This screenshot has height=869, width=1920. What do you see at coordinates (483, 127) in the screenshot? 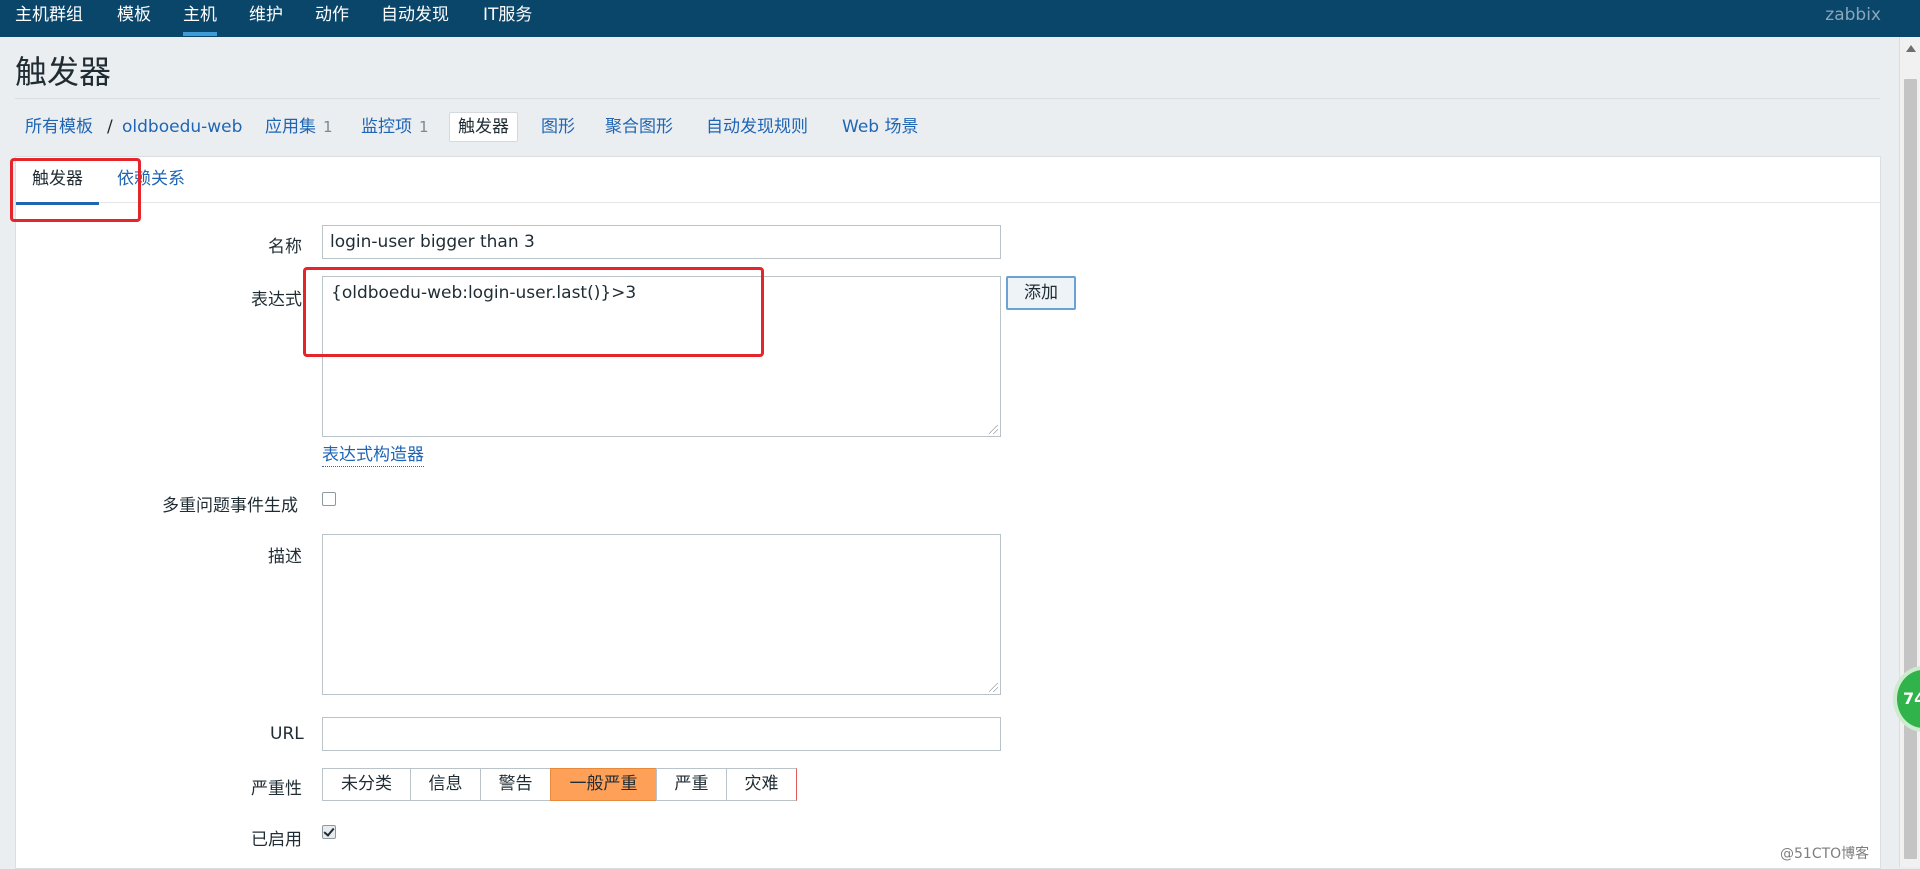
I see `subnav-triggers: 触发器` at bounding box center [483, 127].